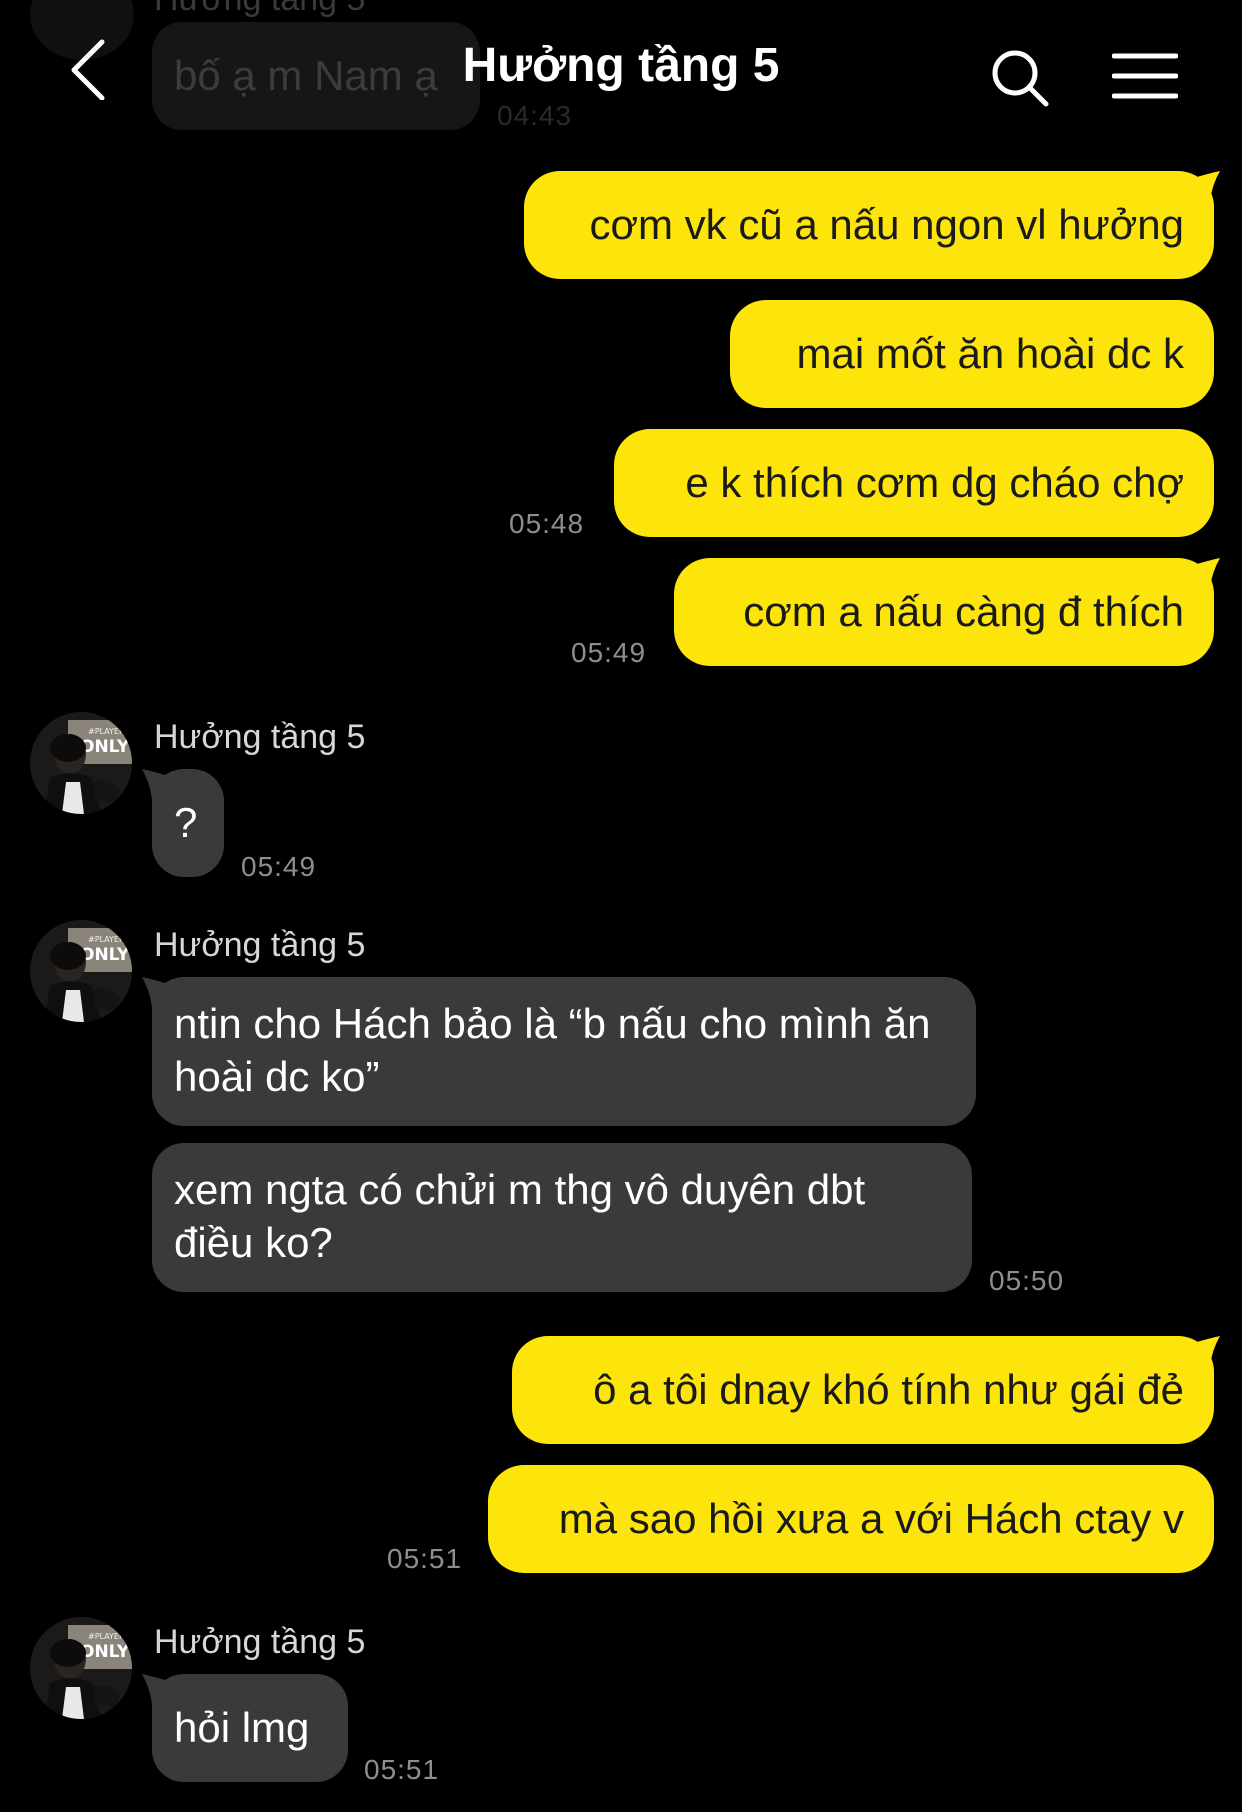  I want to click on search-icon, so click(1020, 78).